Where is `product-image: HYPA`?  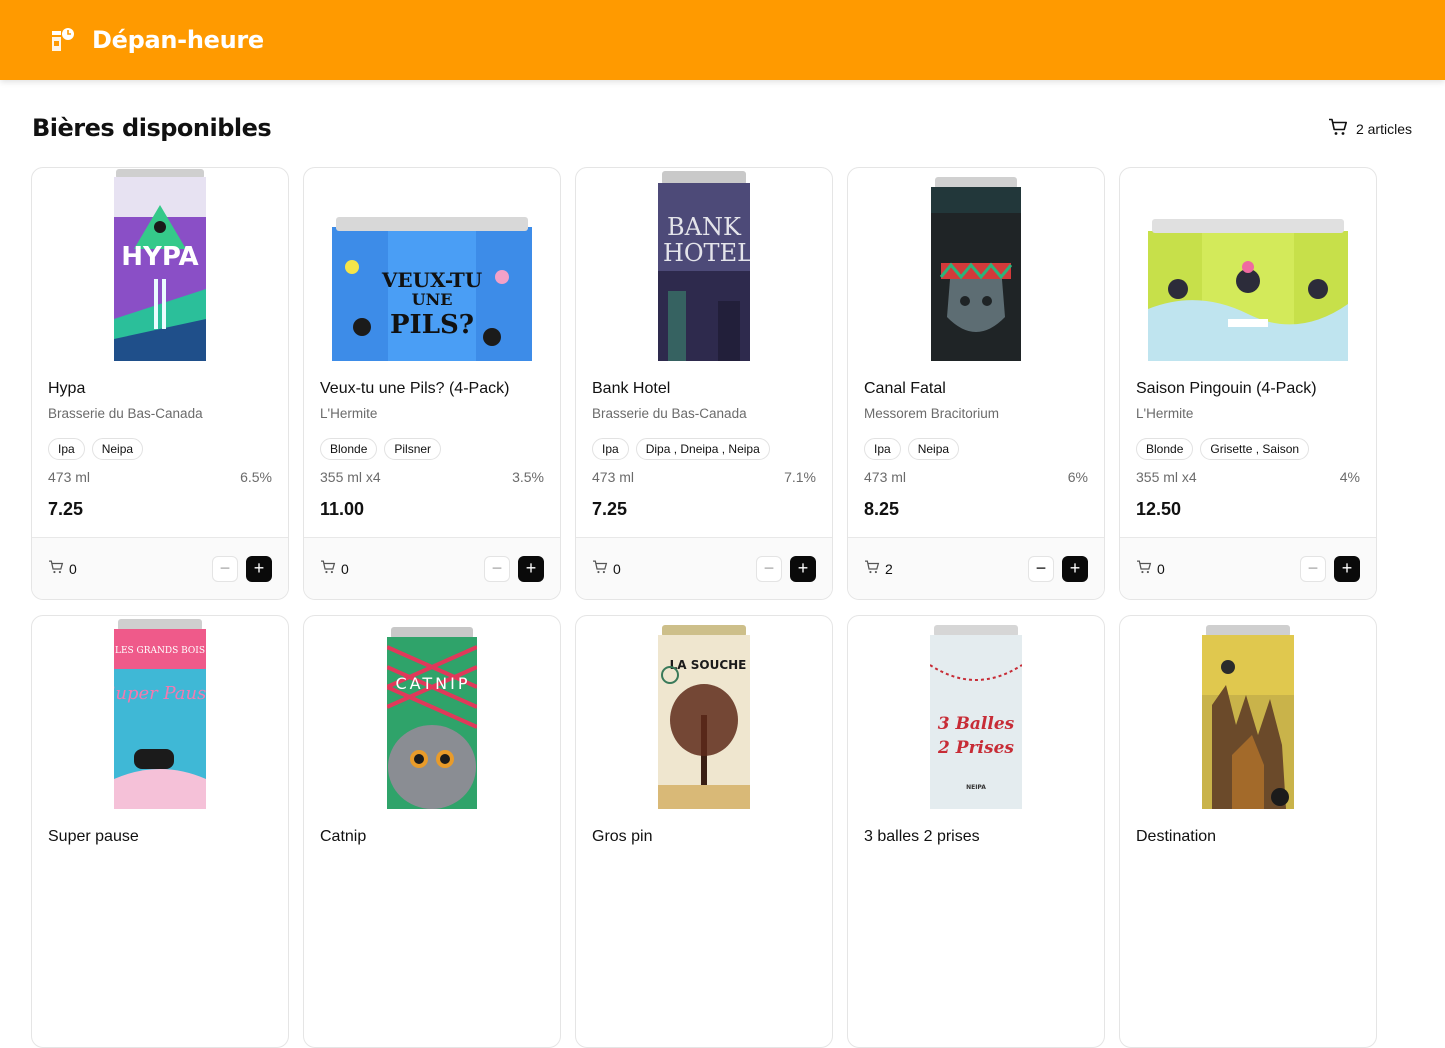
product-image: HYPA is located at coordinates (160, 264).